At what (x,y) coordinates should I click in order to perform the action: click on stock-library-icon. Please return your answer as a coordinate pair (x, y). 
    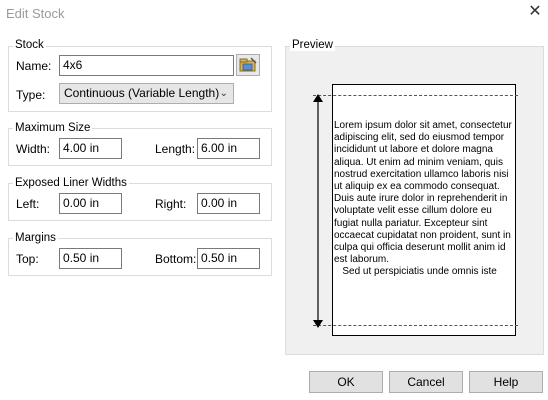
    Looking at the image, I should click on (248, 64).